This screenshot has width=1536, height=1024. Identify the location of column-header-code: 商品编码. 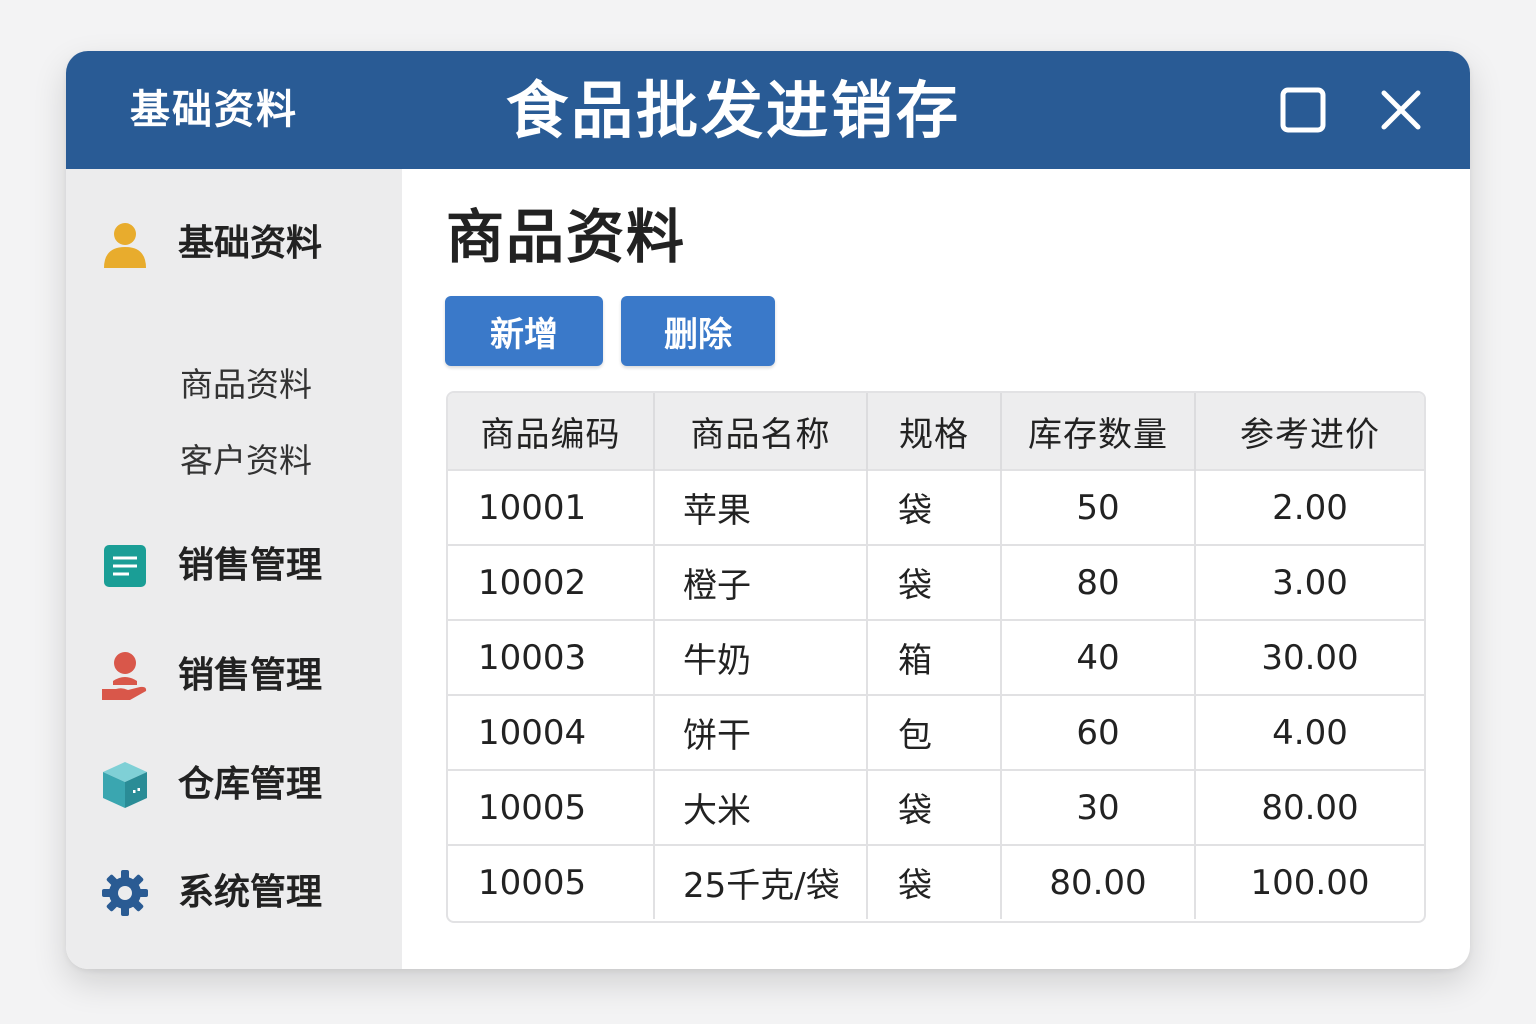
(551, 431).